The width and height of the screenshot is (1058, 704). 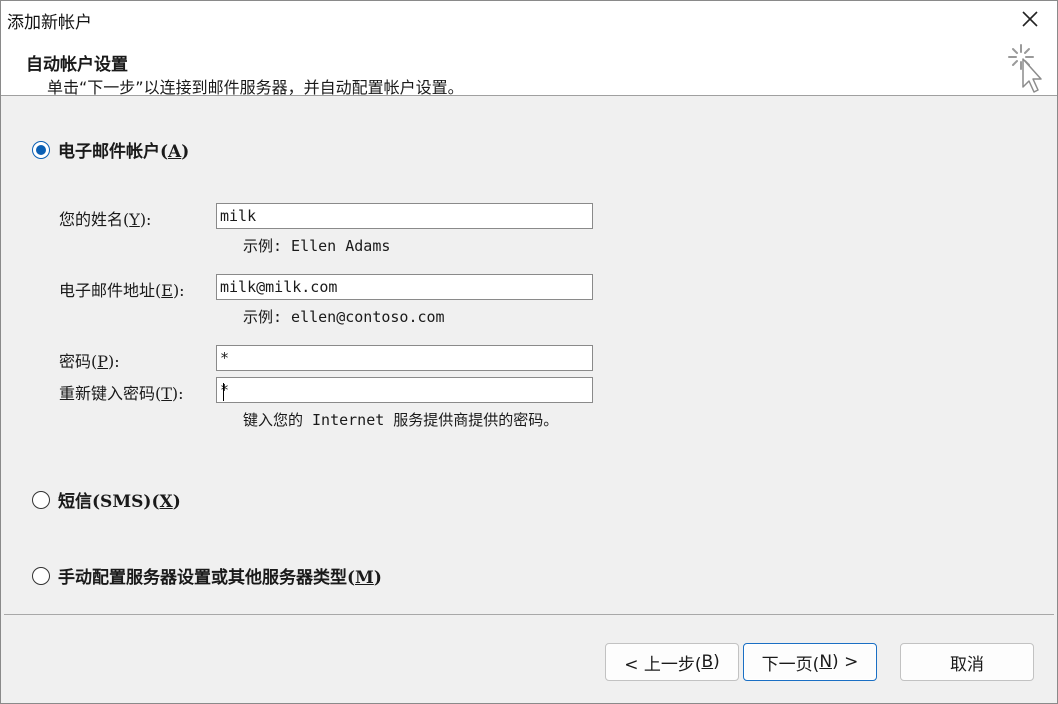 I want to click on cursor-sparkle-icon, so click(x=1025, y=68).